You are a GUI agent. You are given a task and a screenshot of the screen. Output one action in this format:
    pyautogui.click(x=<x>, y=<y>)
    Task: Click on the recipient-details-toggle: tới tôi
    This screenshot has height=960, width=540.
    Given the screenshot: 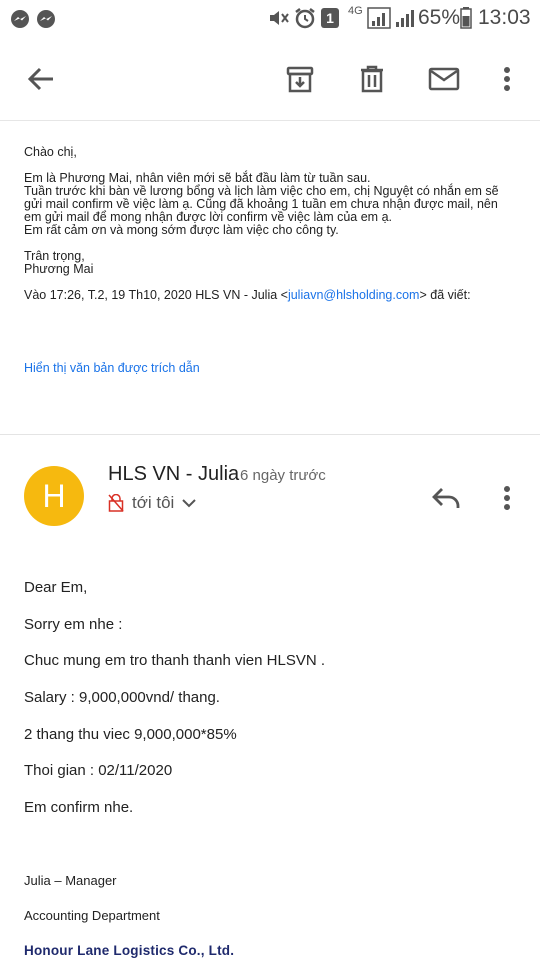 What is the action you would take?
    pyautogui.click(x=152, y=503)
    